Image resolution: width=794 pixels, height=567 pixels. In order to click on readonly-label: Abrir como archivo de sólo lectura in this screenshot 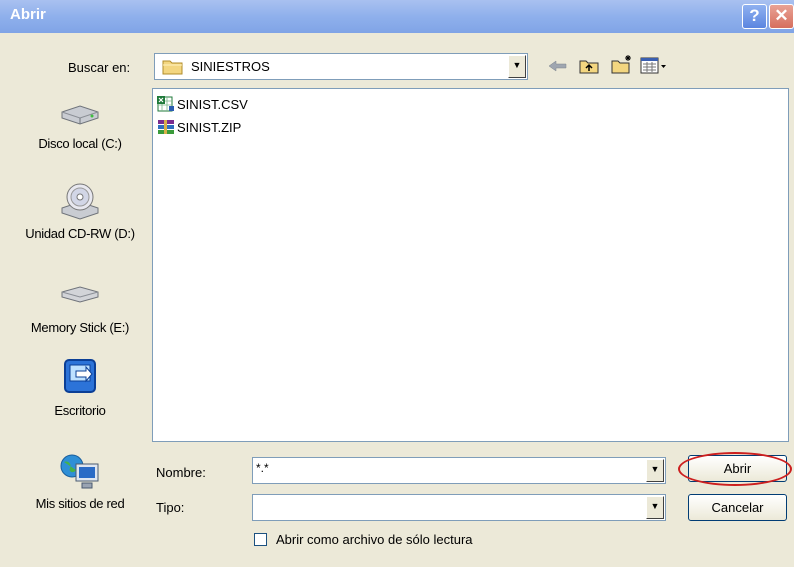, I will do `click(374, 539)`.